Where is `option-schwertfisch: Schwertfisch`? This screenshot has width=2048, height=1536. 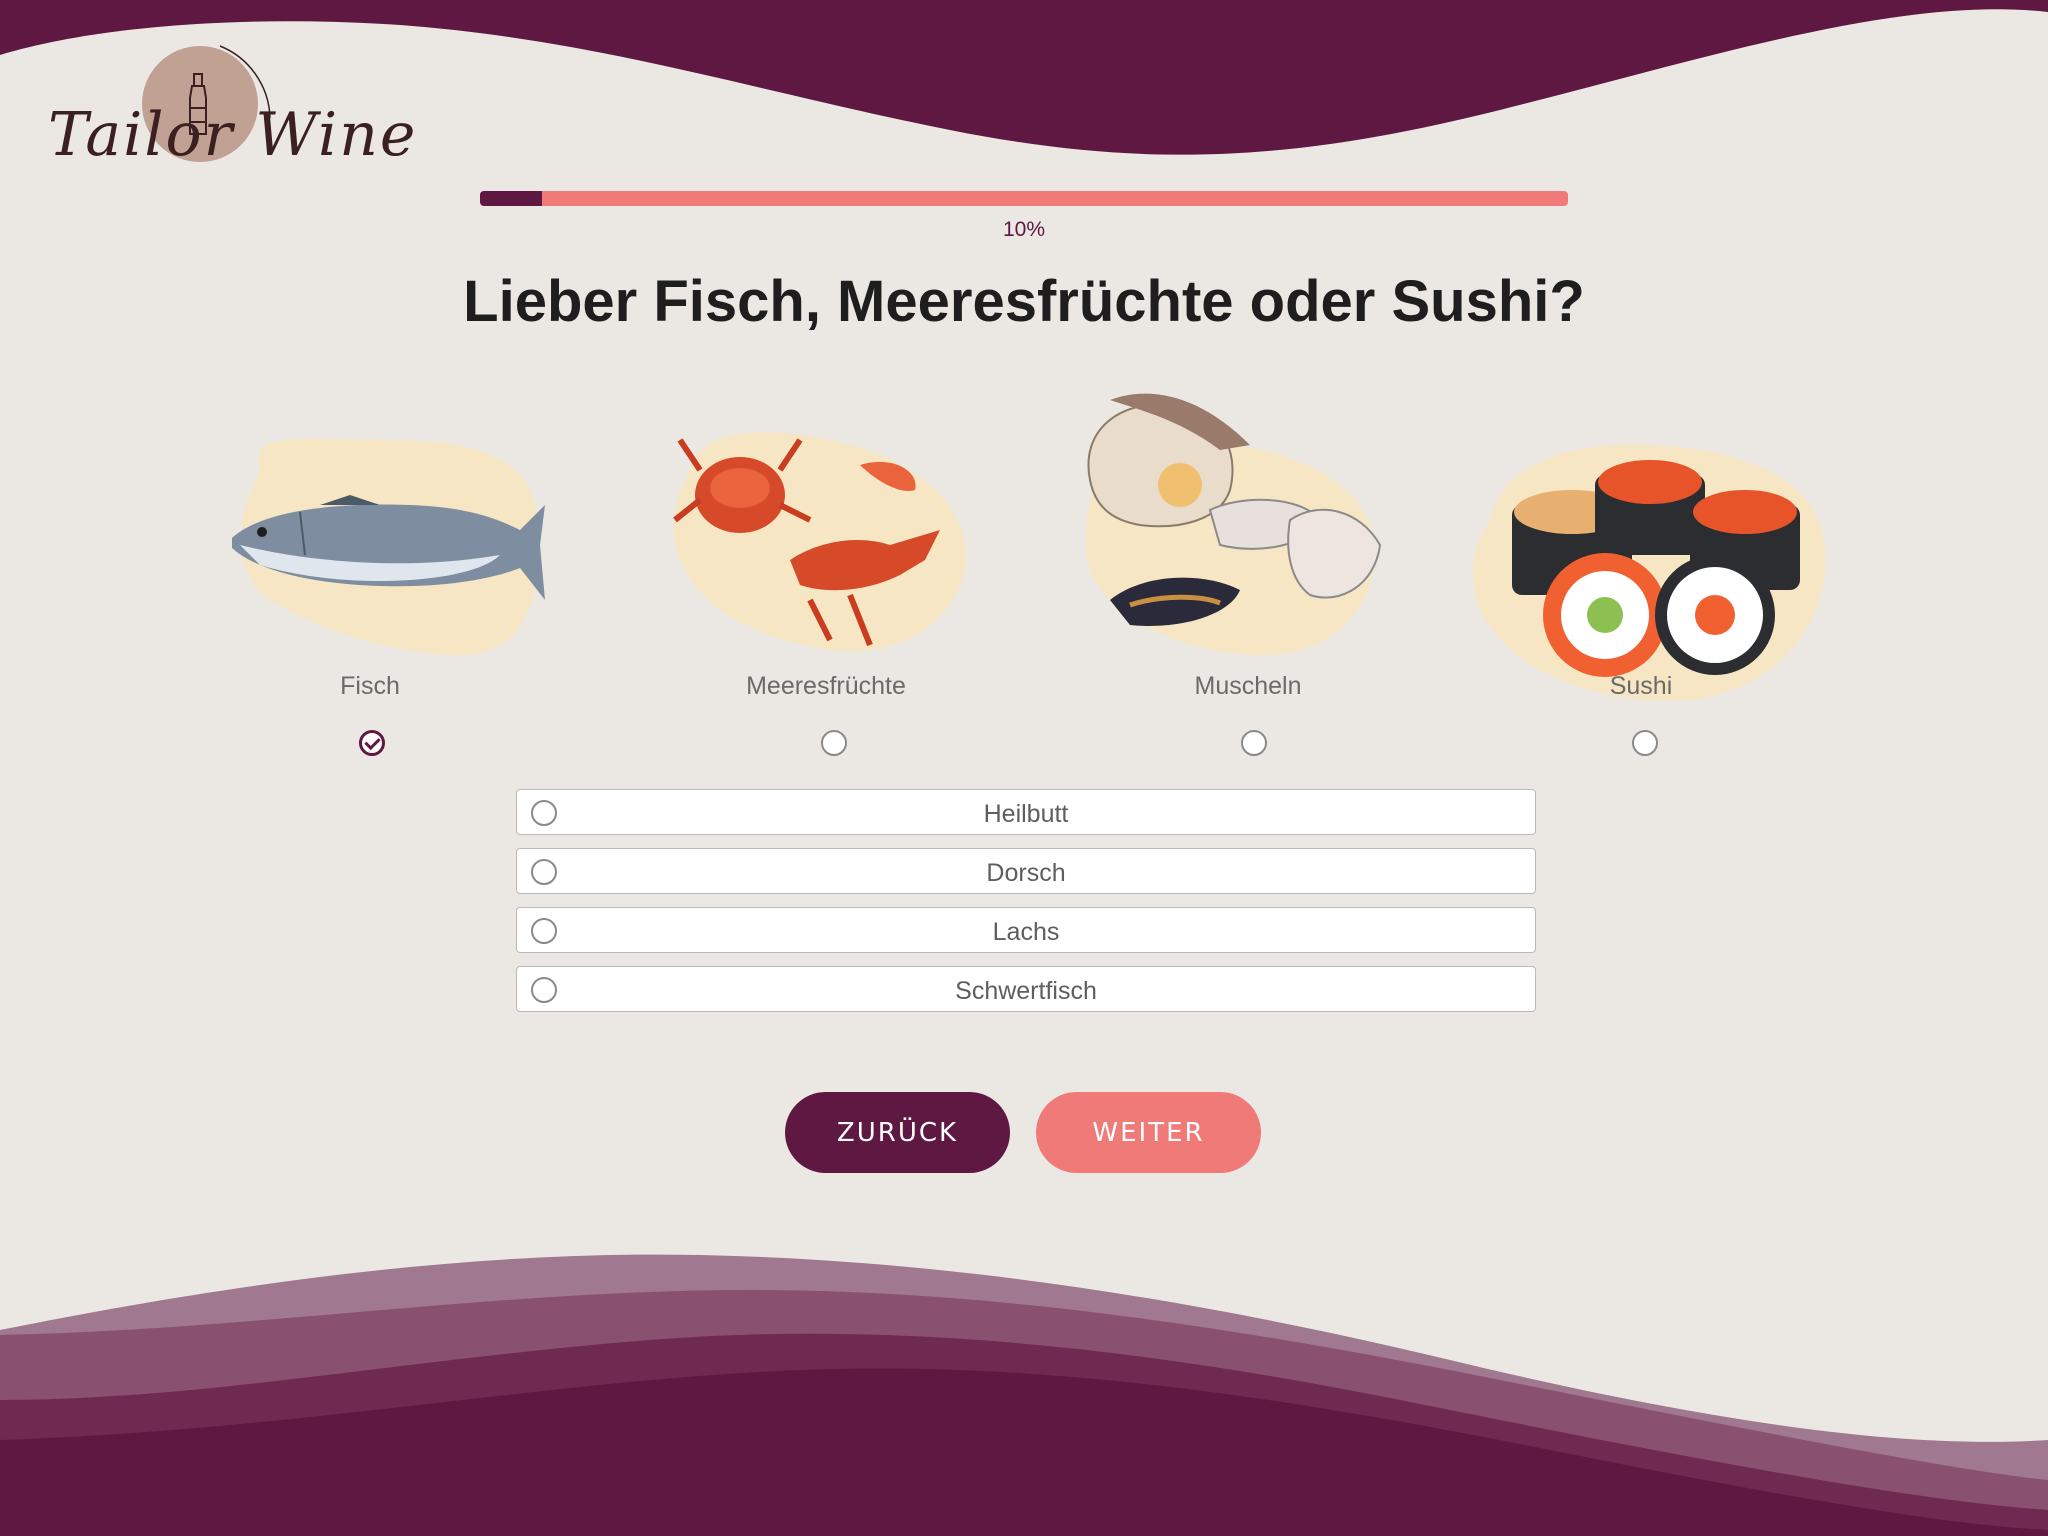
option-schwertfisch: Schwertfisch is located at coordinates (1026, 989).